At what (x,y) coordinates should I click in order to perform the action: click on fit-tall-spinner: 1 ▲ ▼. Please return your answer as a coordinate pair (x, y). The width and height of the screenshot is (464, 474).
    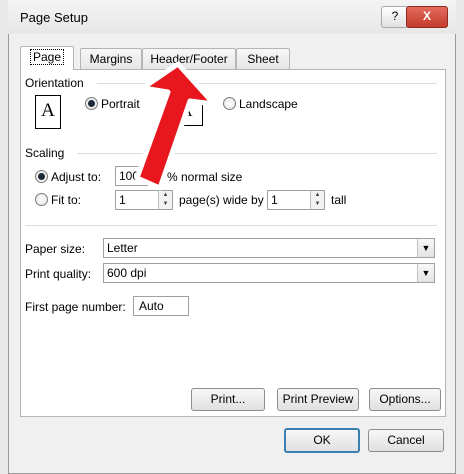
    Looking at the image, I should click on (296, 200).